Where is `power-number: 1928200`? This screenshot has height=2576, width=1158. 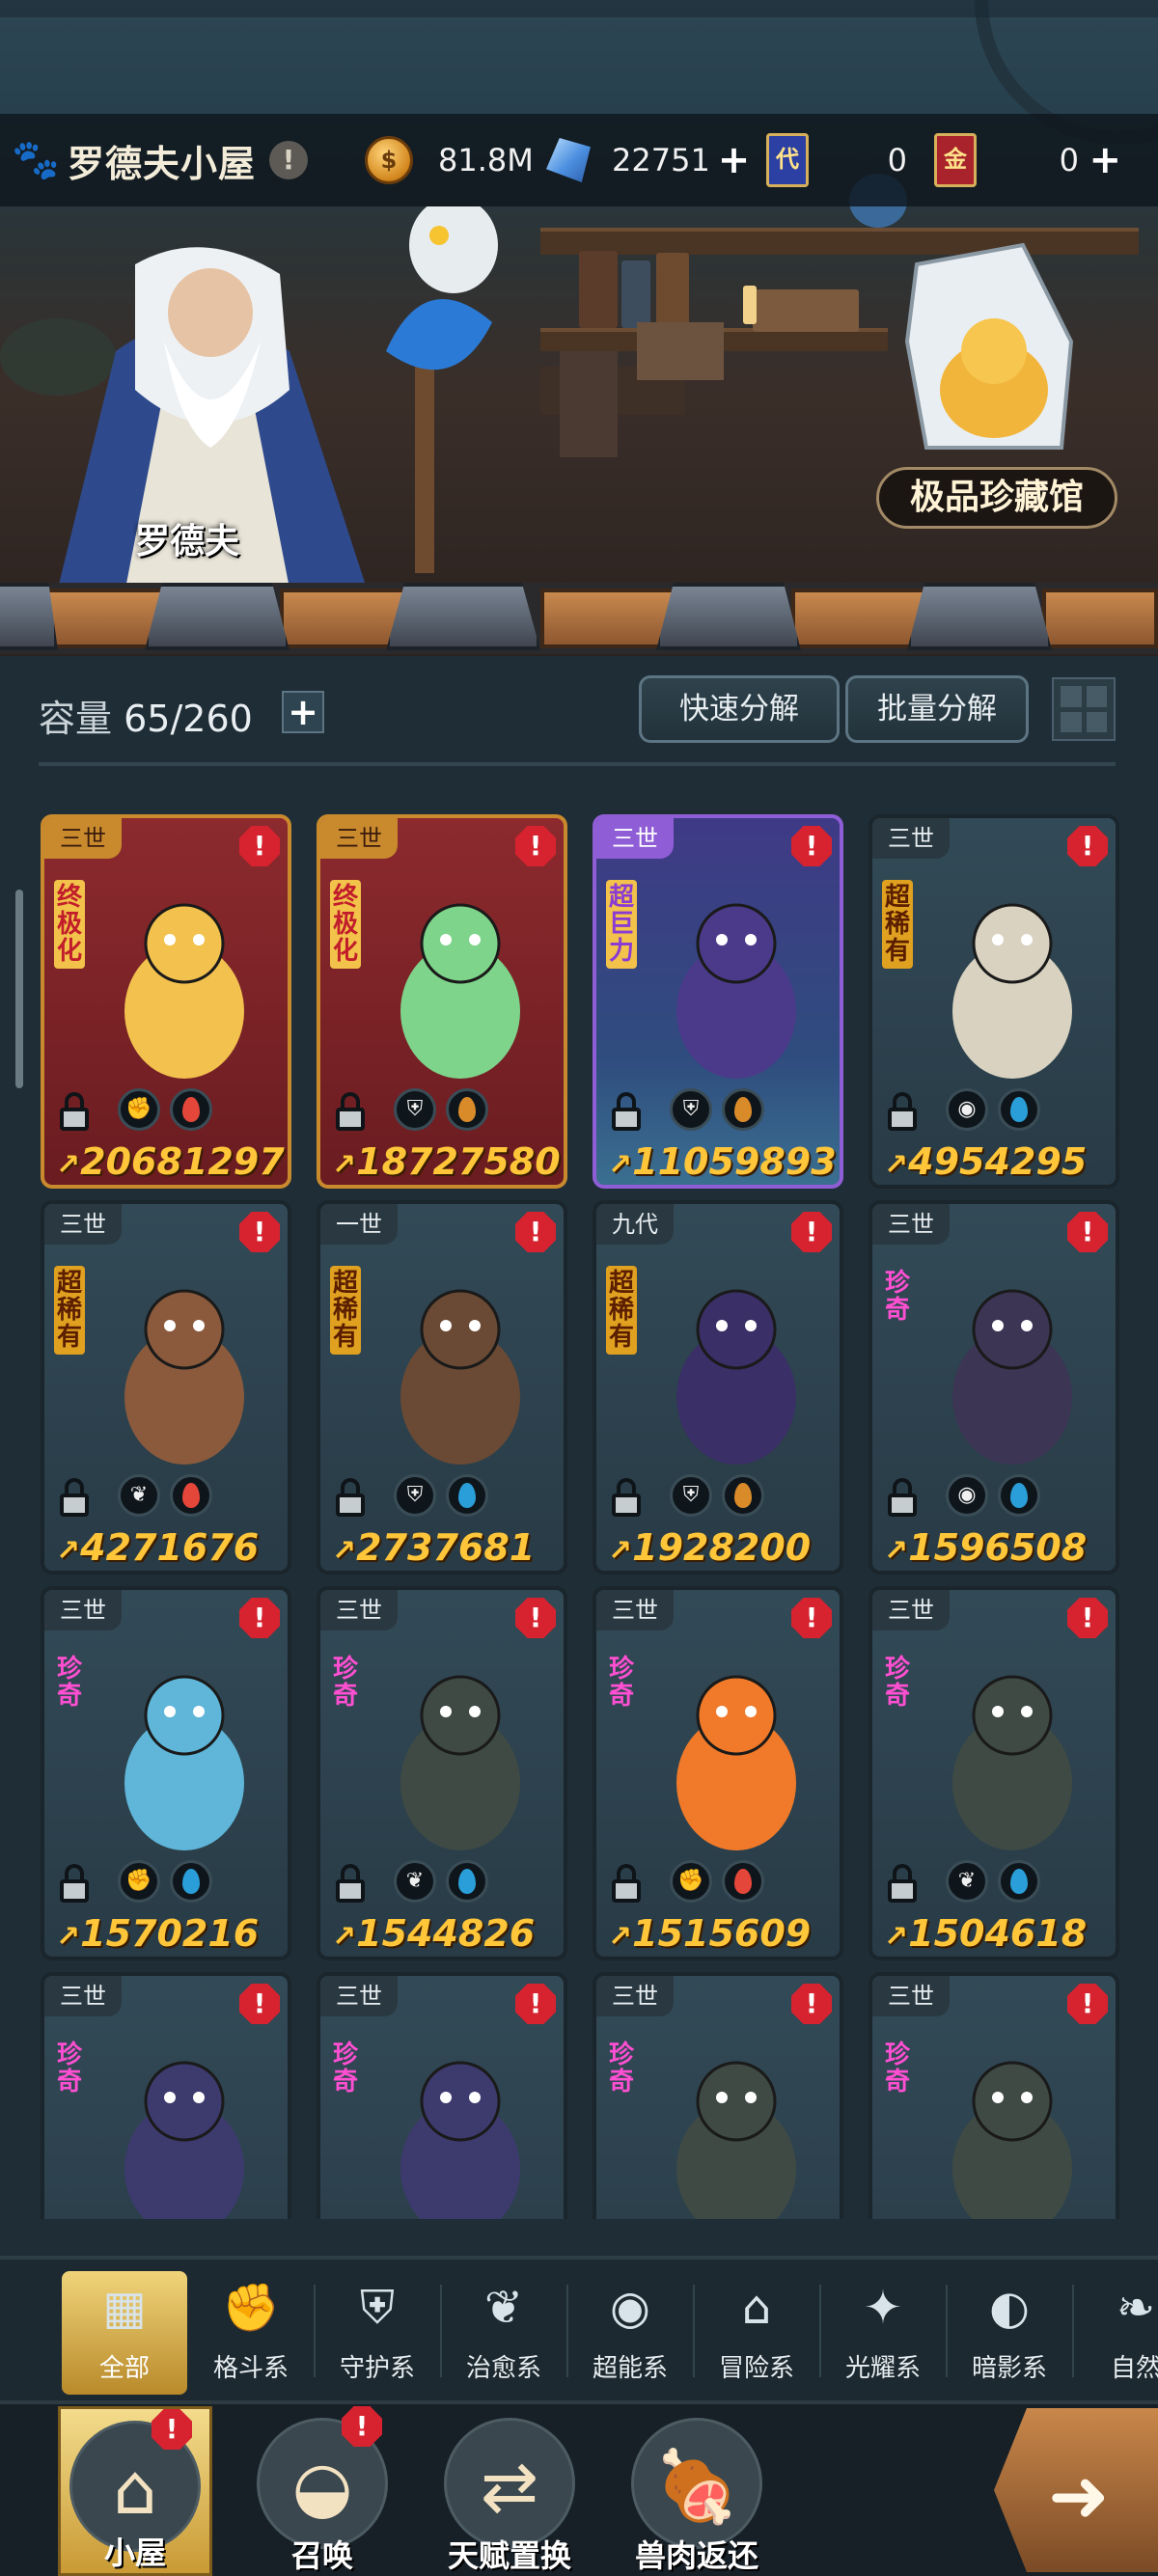 power-number: 1928200 is located at coordinates (722, 1548).